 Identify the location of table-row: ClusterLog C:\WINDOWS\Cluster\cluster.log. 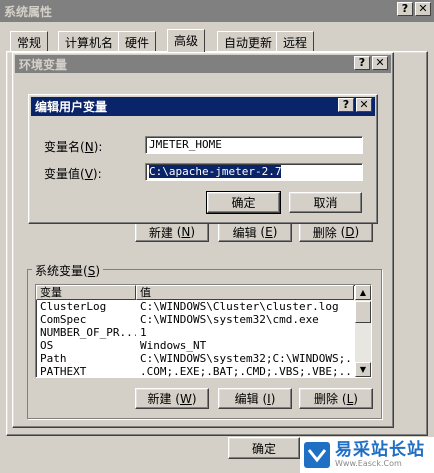
(195, 306).